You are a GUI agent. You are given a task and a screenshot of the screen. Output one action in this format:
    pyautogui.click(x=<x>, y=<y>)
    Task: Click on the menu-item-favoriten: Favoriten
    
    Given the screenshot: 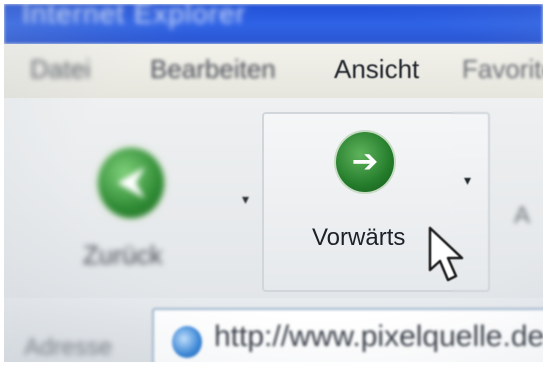 What is the action you would take?
    pyautogui.click(x=502, y=69)
    